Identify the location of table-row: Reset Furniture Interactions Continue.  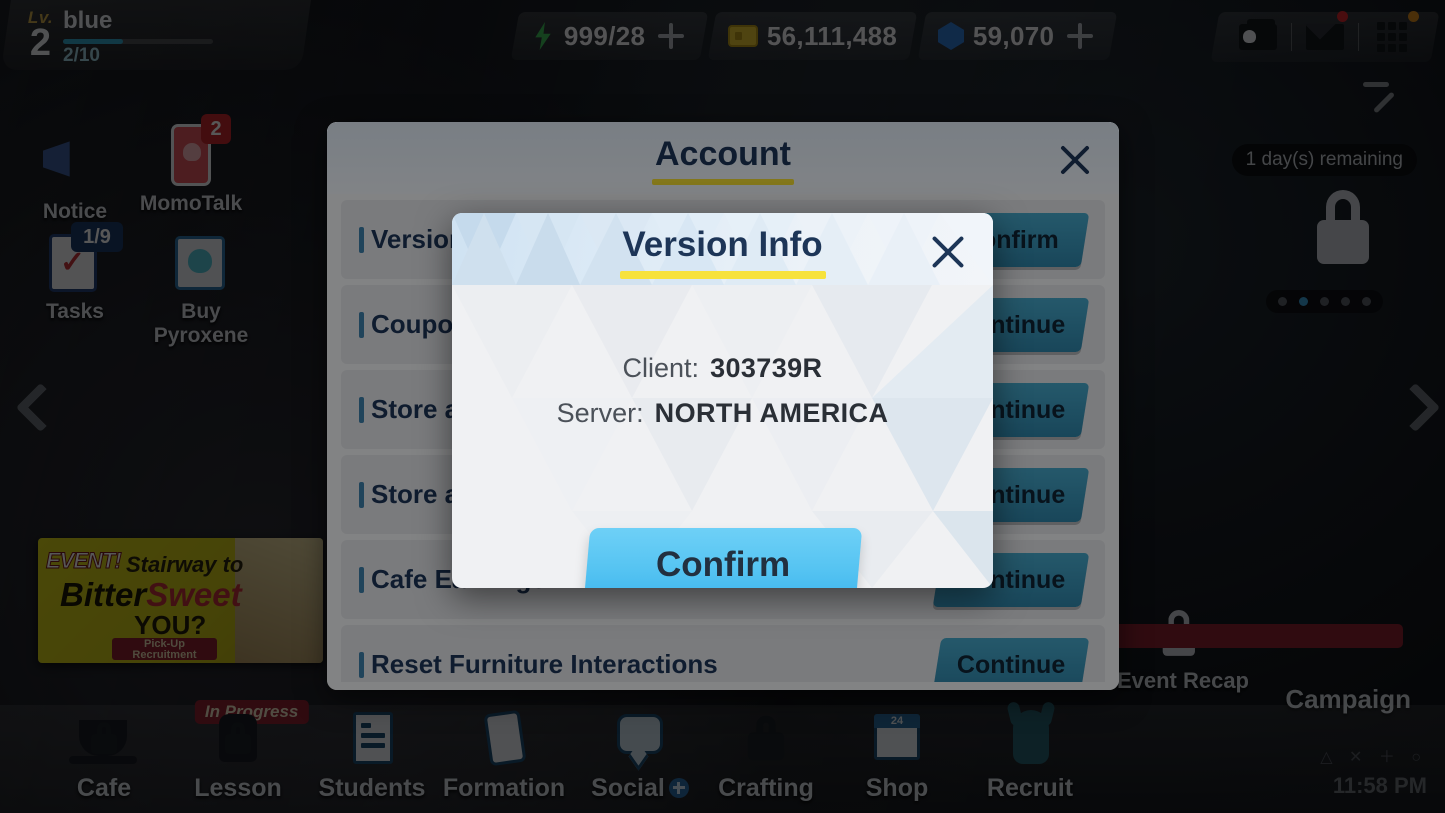
(723, 653).